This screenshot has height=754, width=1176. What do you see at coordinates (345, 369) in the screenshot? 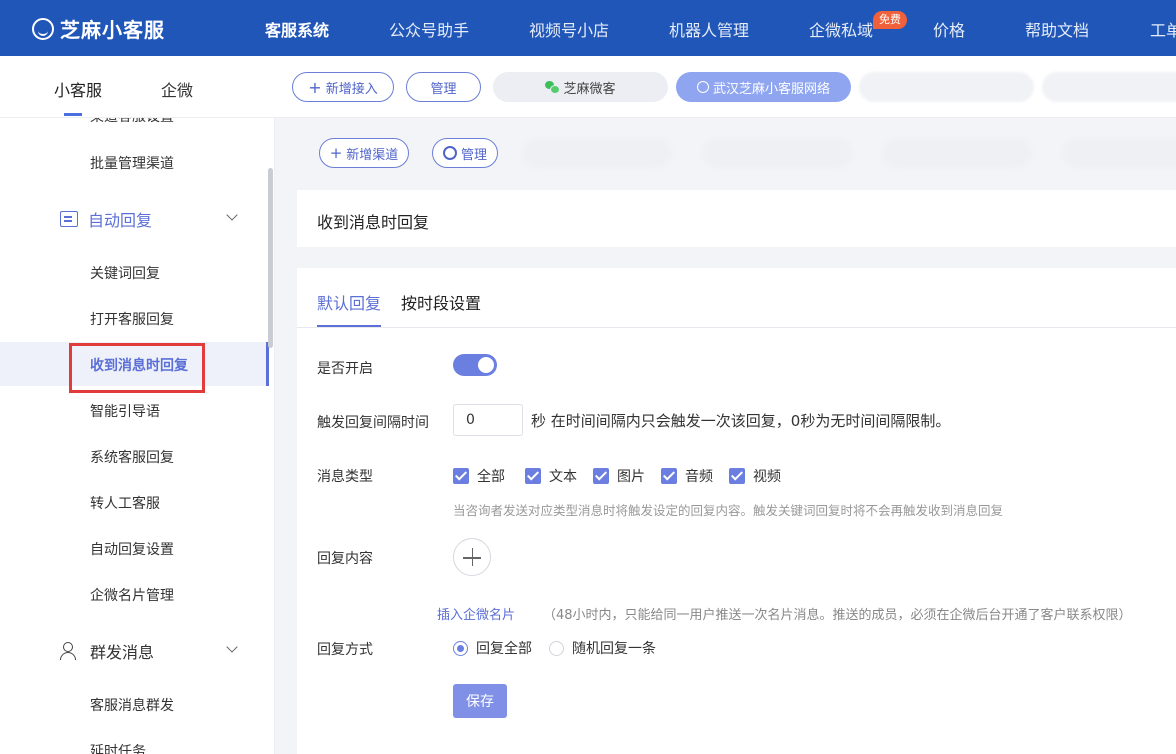
I see `enable-label: 是否开启` at bounding box center [345, 369].